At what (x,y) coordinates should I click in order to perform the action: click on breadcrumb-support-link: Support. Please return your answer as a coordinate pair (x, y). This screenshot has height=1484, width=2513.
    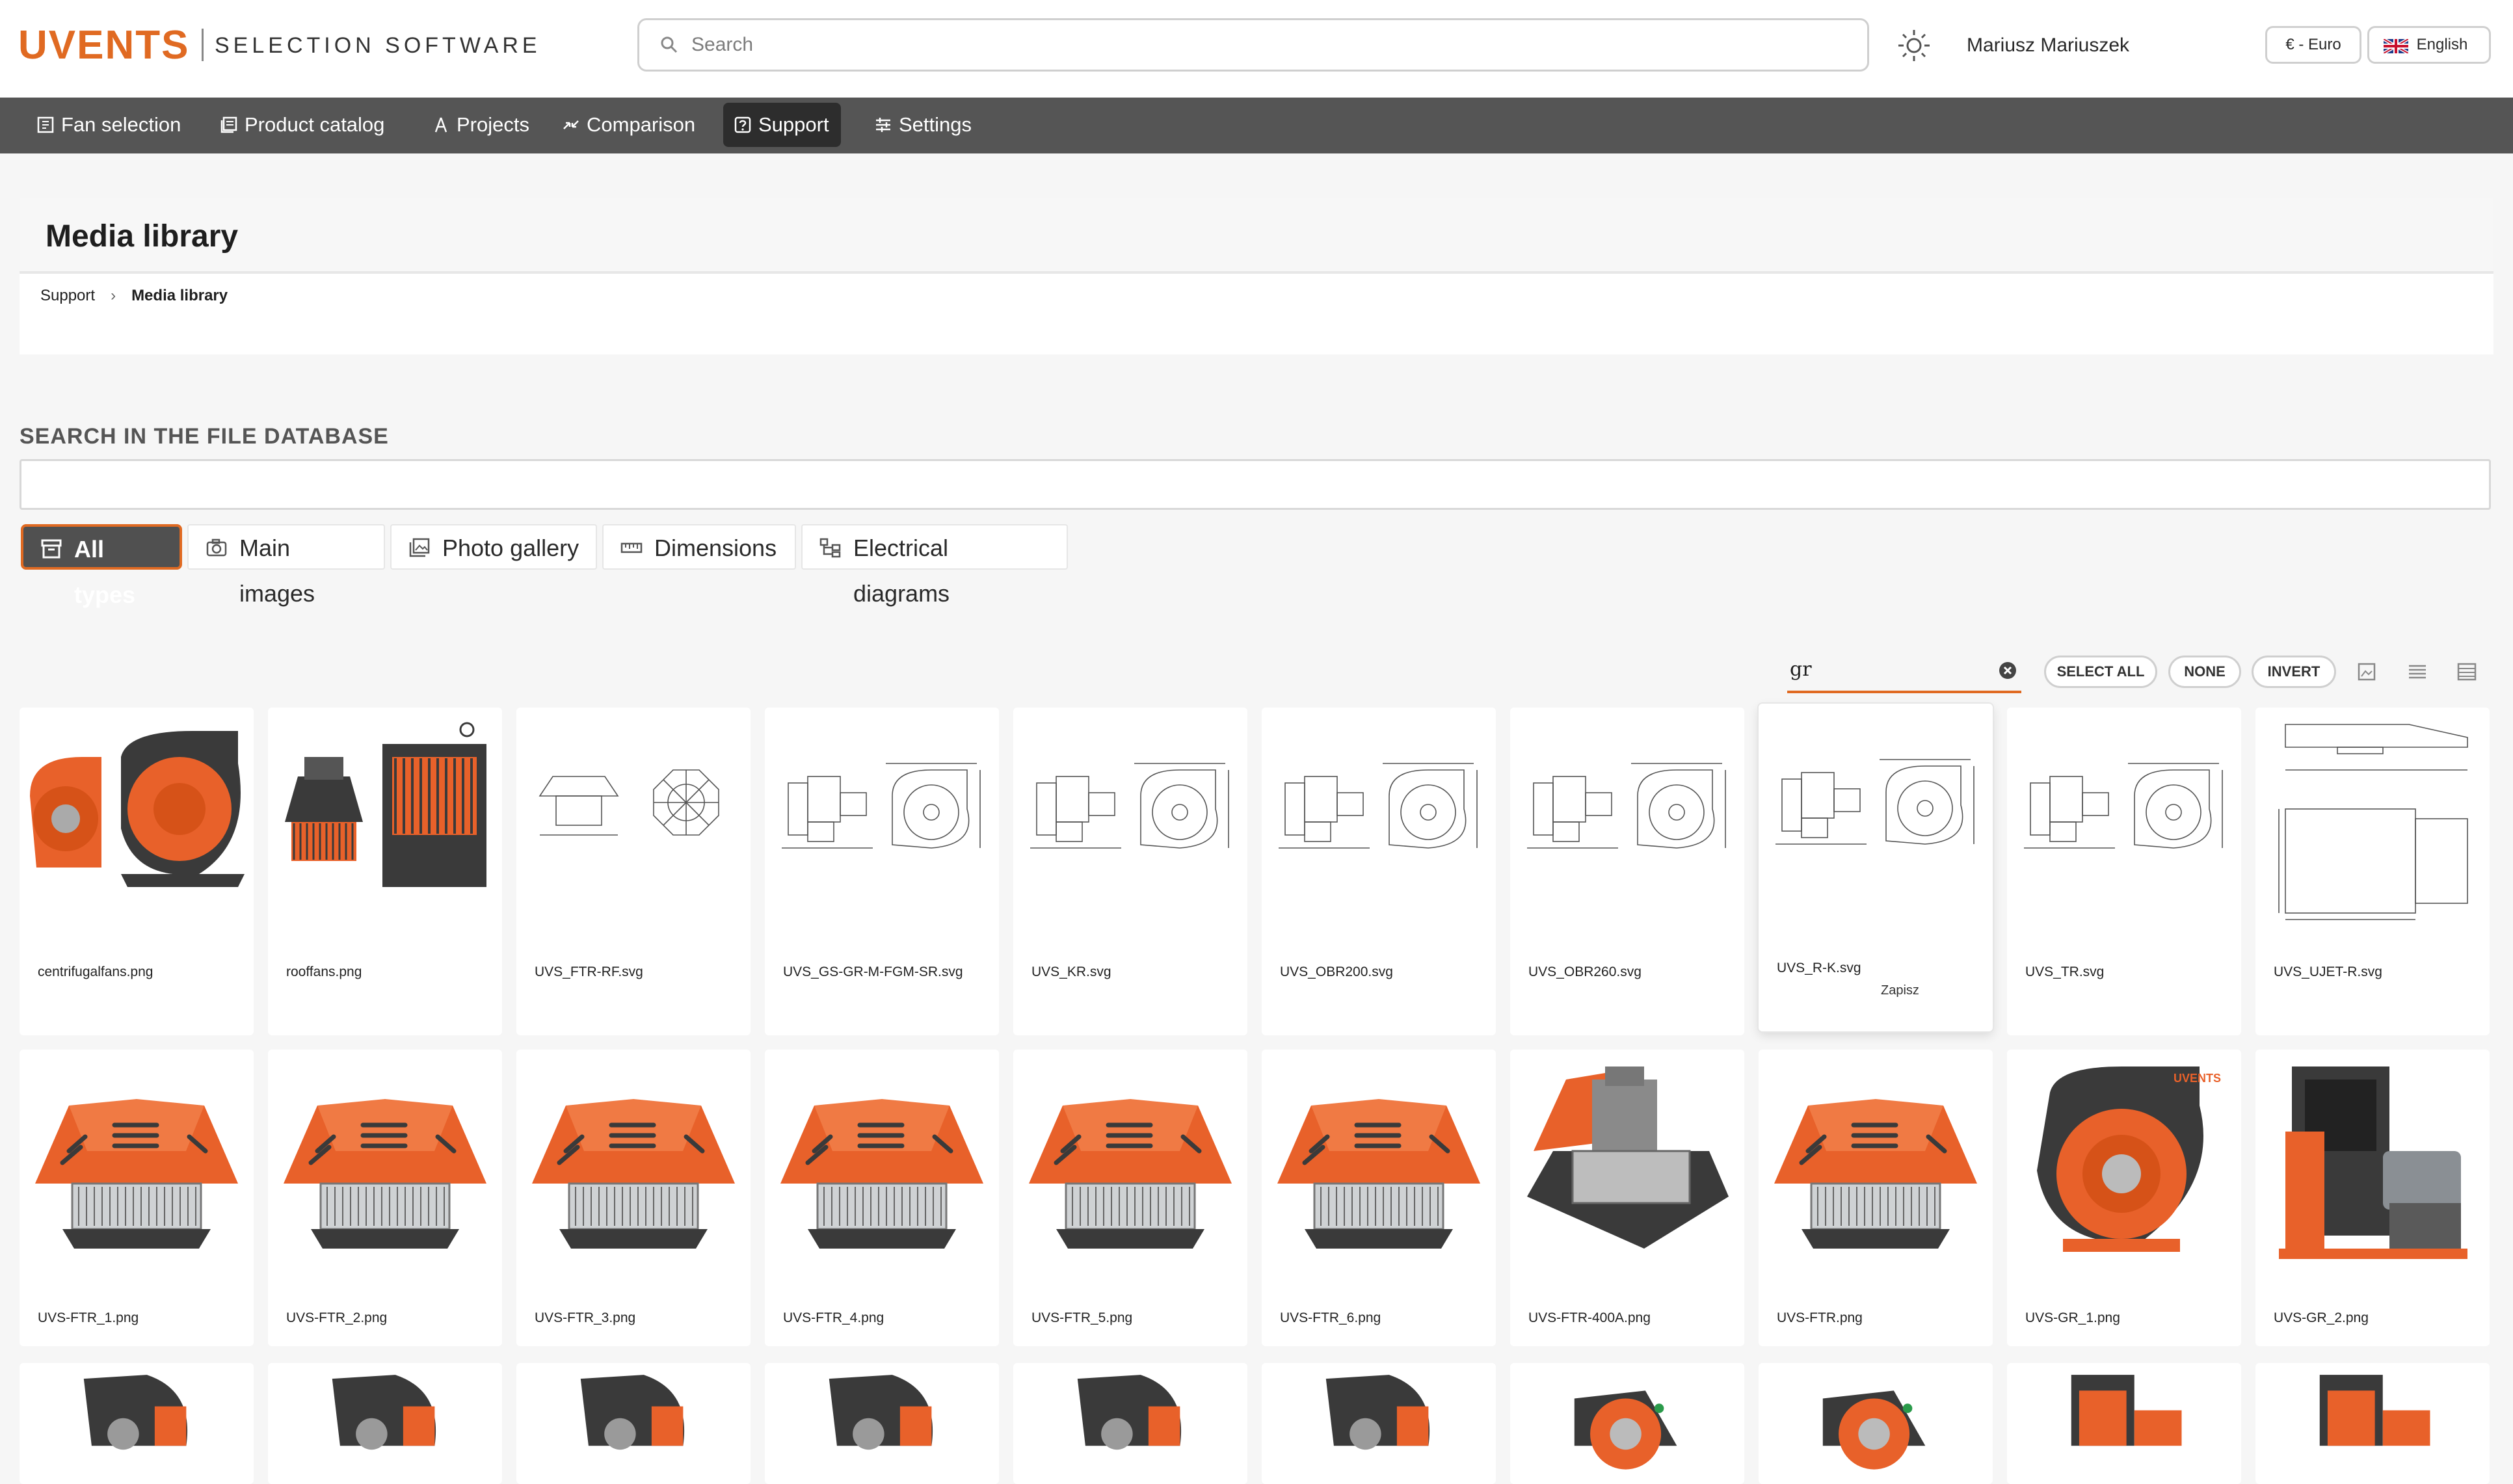
    Looking at the image, I should click on (67, 295).